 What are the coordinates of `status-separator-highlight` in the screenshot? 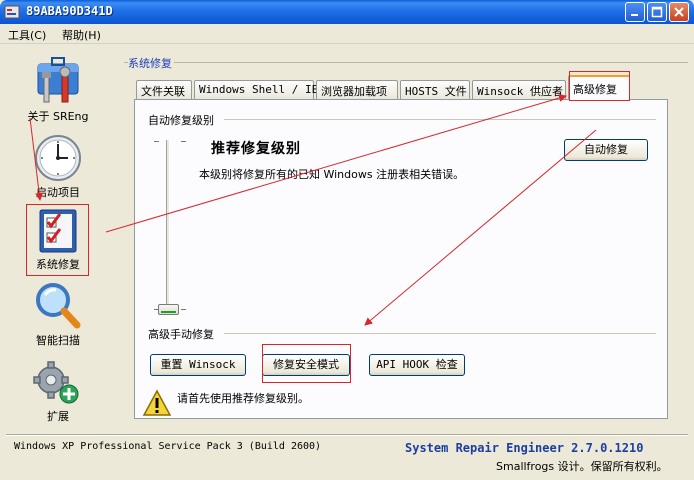 It's located at (347, 435).